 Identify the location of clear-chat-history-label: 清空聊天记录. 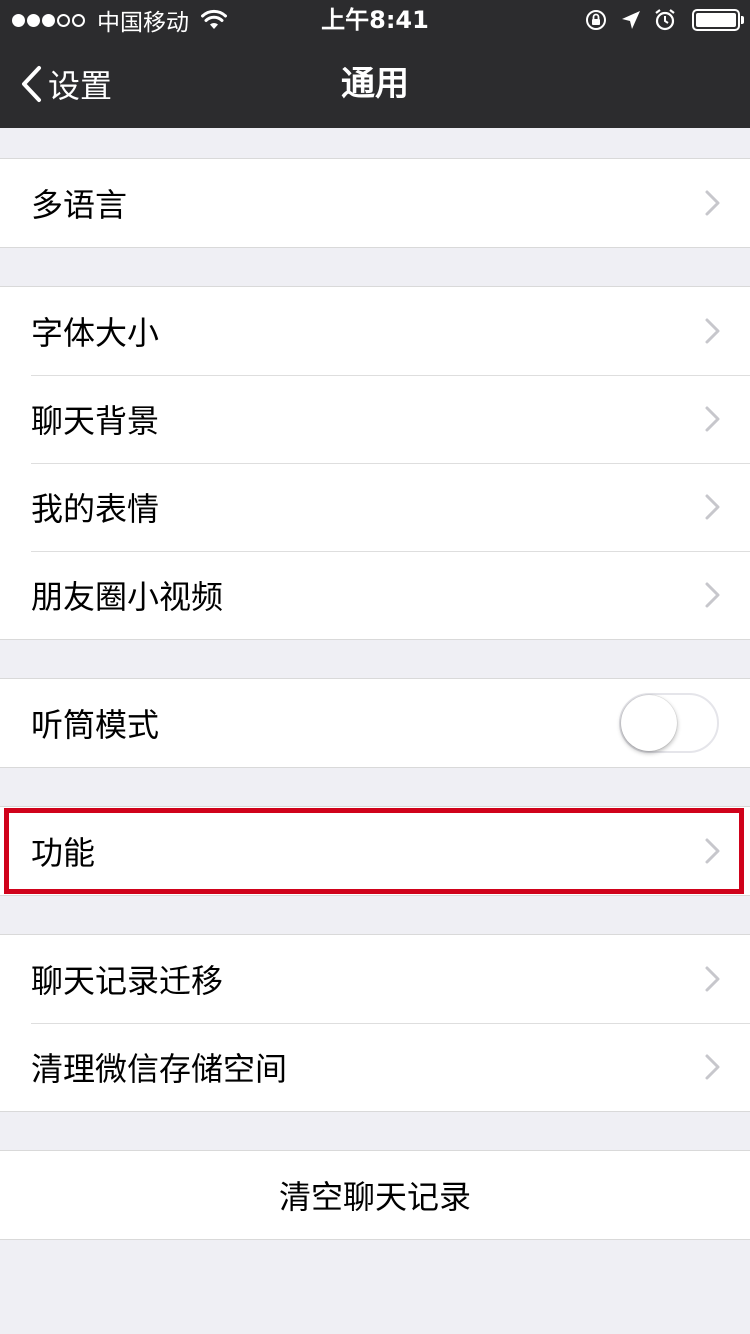
(374, 1197).